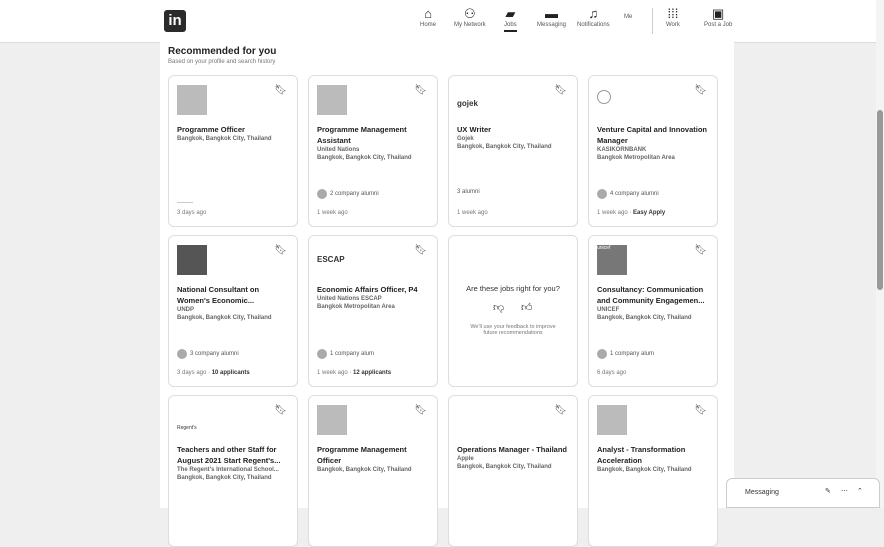  I want to click on compose-icon: ✎, so click(828, 491).